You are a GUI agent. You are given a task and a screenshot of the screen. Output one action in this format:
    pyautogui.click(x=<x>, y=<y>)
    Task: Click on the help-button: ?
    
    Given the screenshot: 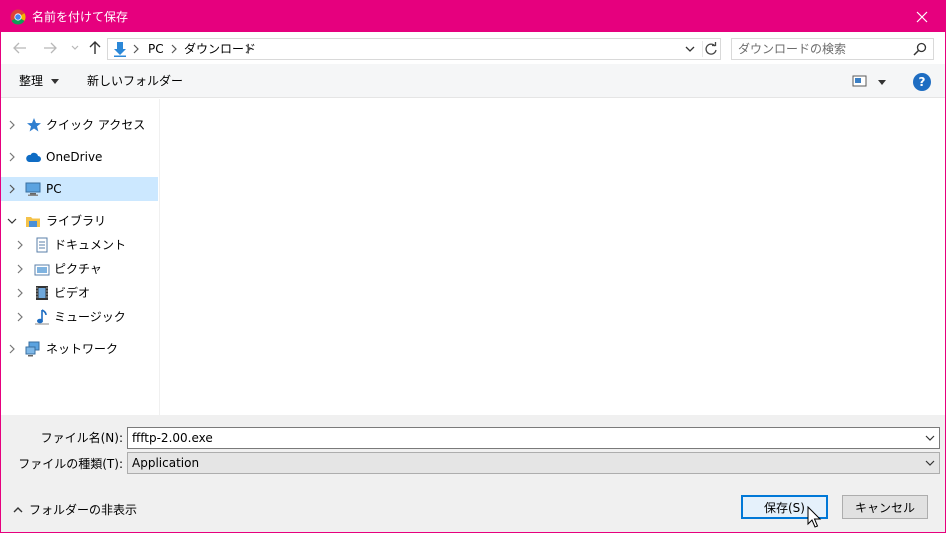 What is the action you would take?
    pyautogui.click(x=922, y=82)
    